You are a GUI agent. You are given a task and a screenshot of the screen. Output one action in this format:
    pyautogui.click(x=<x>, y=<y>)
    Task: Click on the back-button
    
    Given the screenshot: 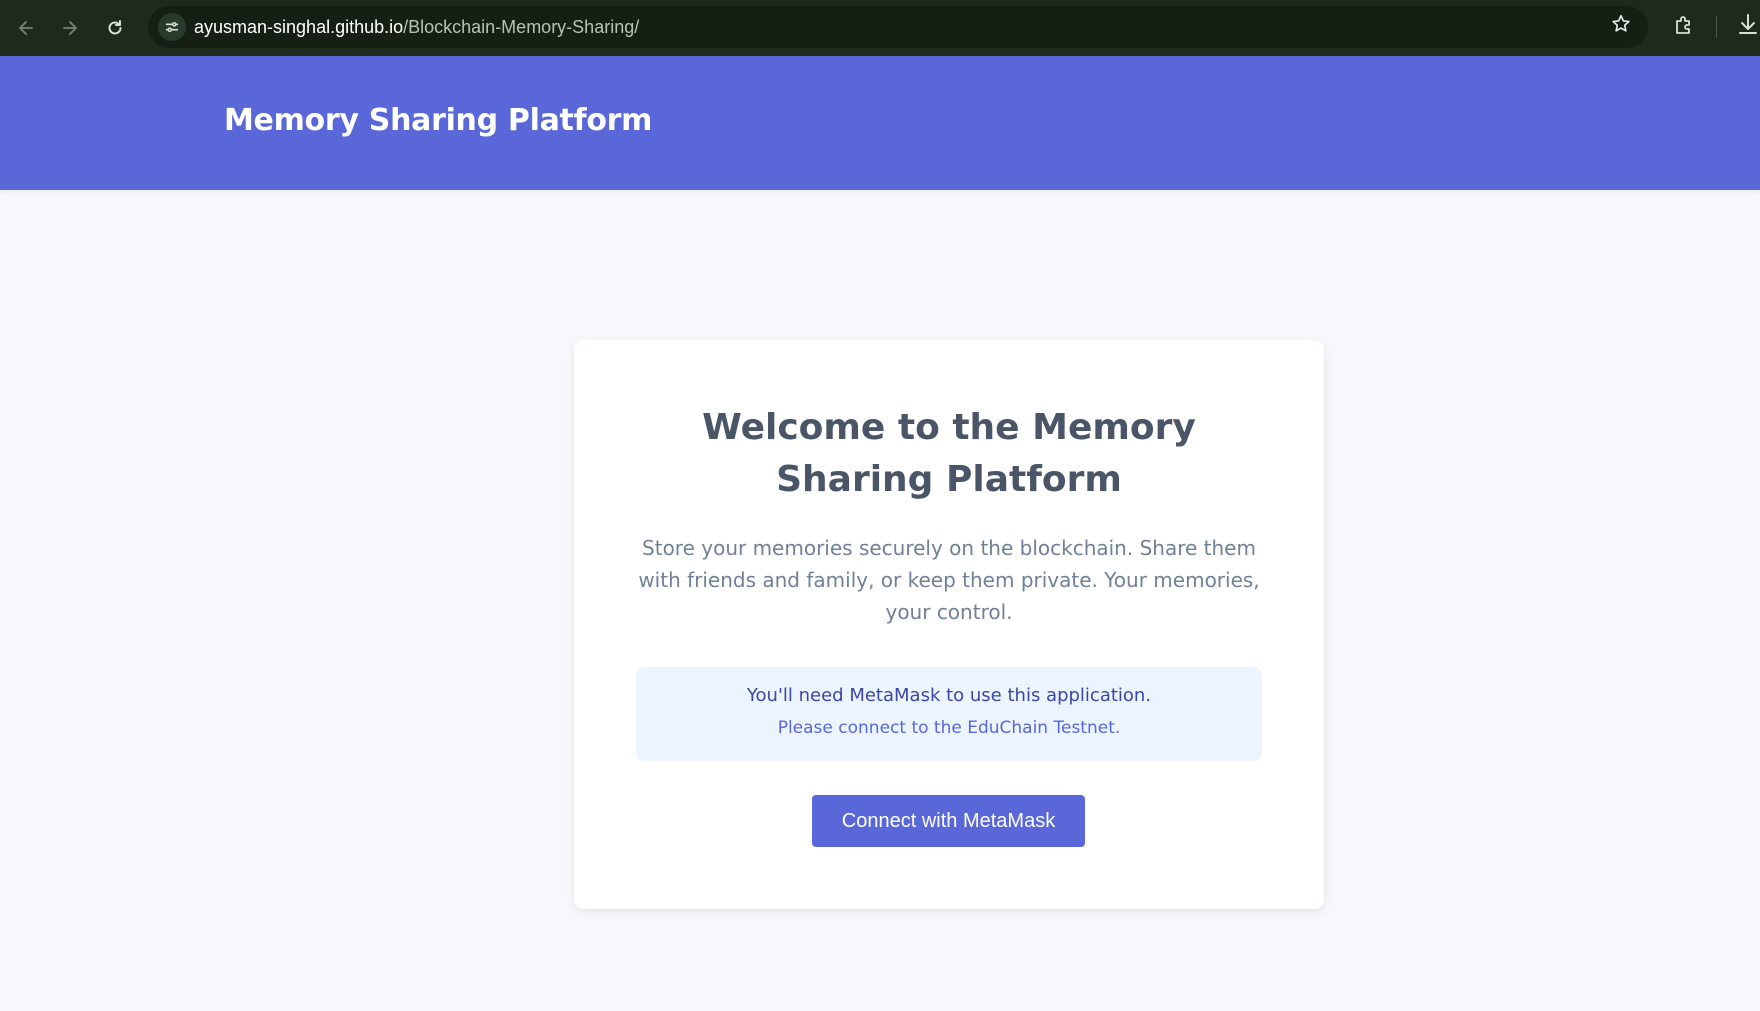 What is the action you would take?
    pyautogui.click(x=26, y=28)
    